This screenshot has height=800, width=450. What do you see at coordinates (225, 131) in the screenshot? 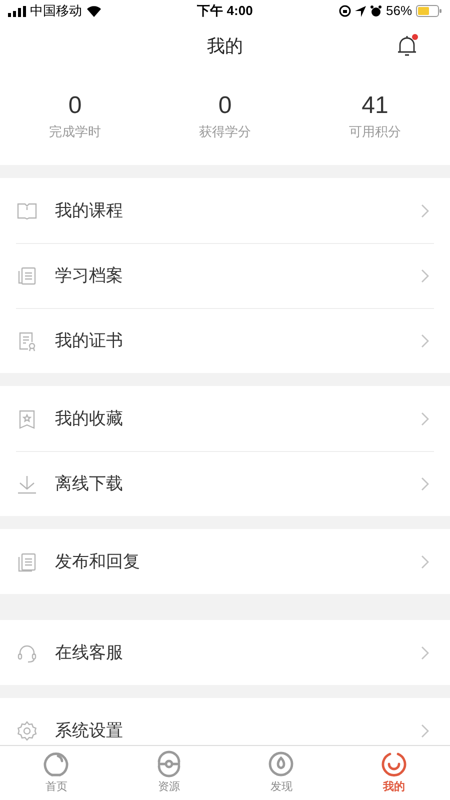
I see `stat-label: 获得学分` at bounding box center [225, 131].